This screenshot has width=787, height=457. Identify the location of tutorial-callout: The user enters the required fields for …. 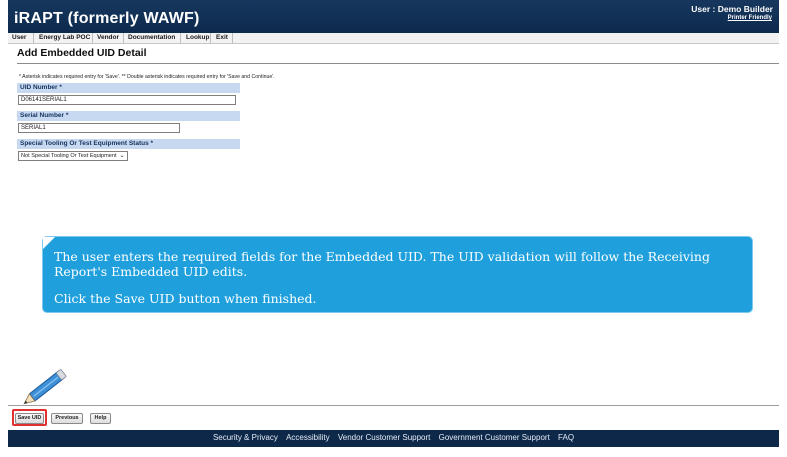
(397, 274).